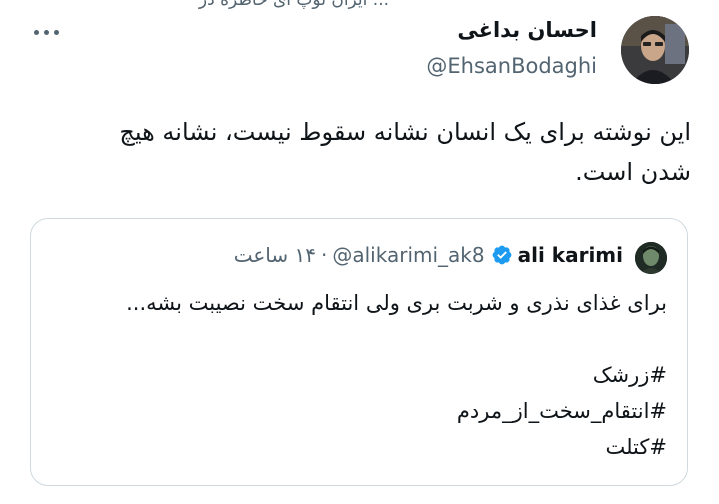 This screenshot has width=719, height=504. I want to click on quoted-author-handle: @alikarimi_ak8, so click(408, 255).